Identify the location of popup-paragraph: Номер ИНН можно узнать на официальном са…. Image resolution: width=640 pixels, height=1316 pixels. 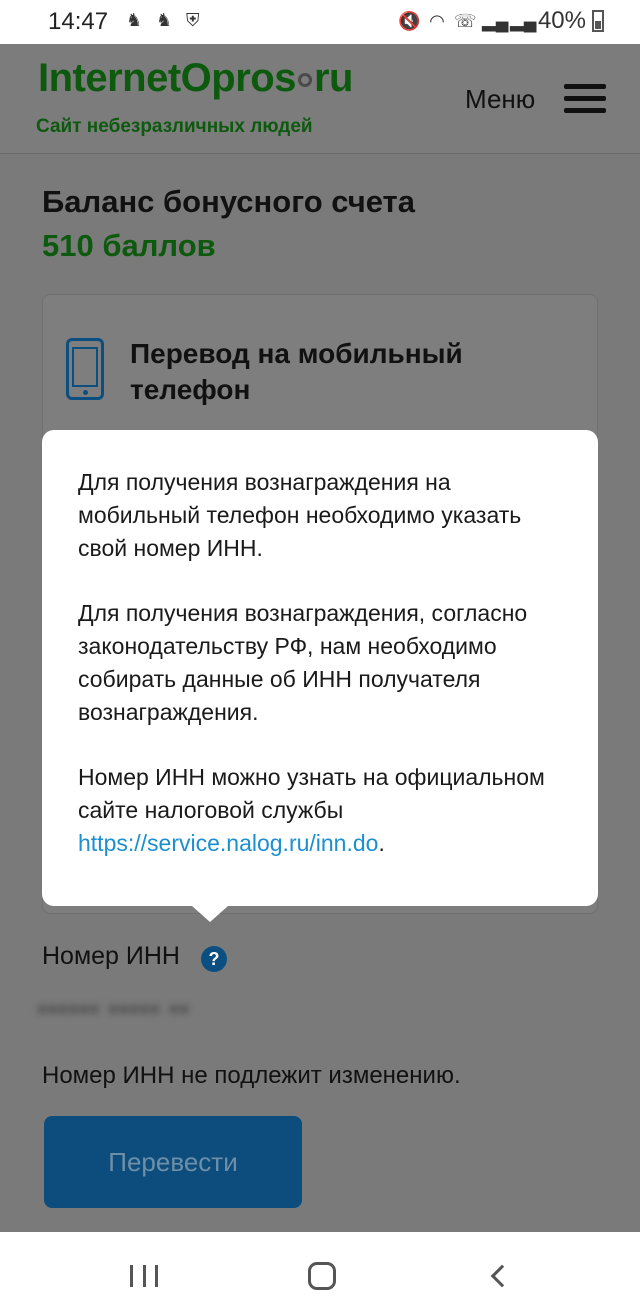
(320, 810).